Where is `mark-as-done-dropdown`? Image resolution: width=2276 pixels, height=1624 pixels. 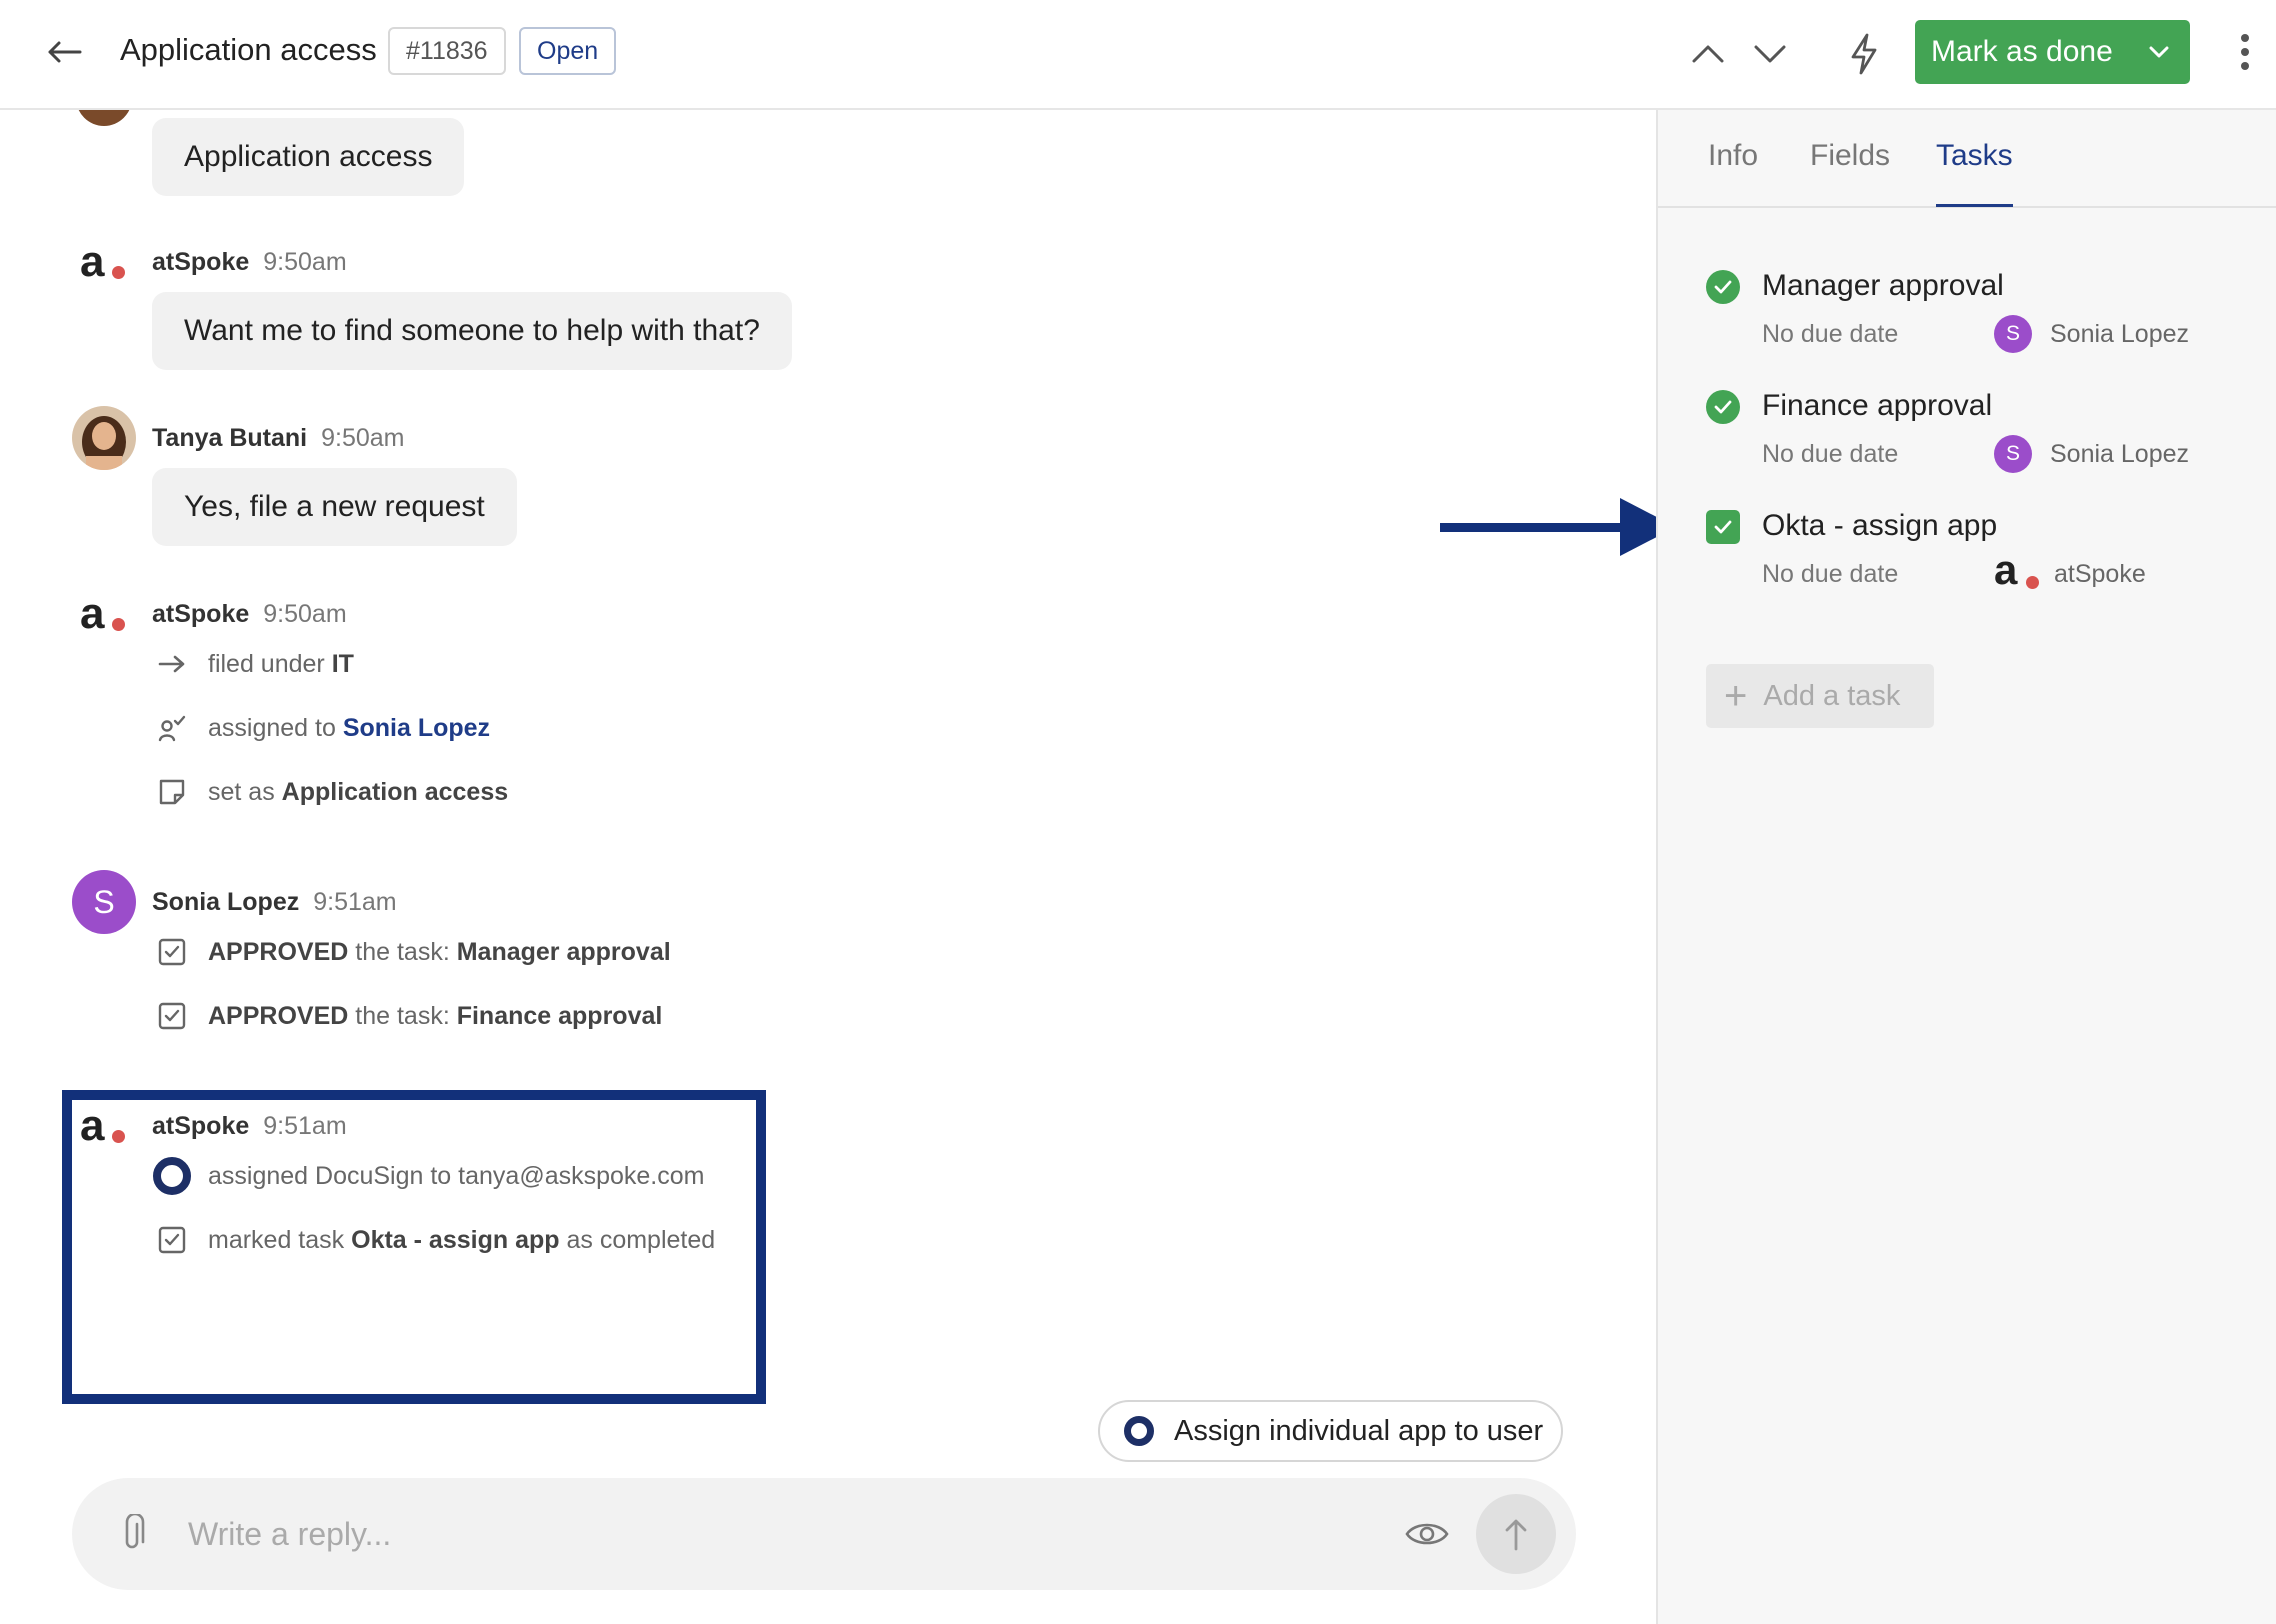
mark-as-done-dropdown is located at coordinates (2159, 52).